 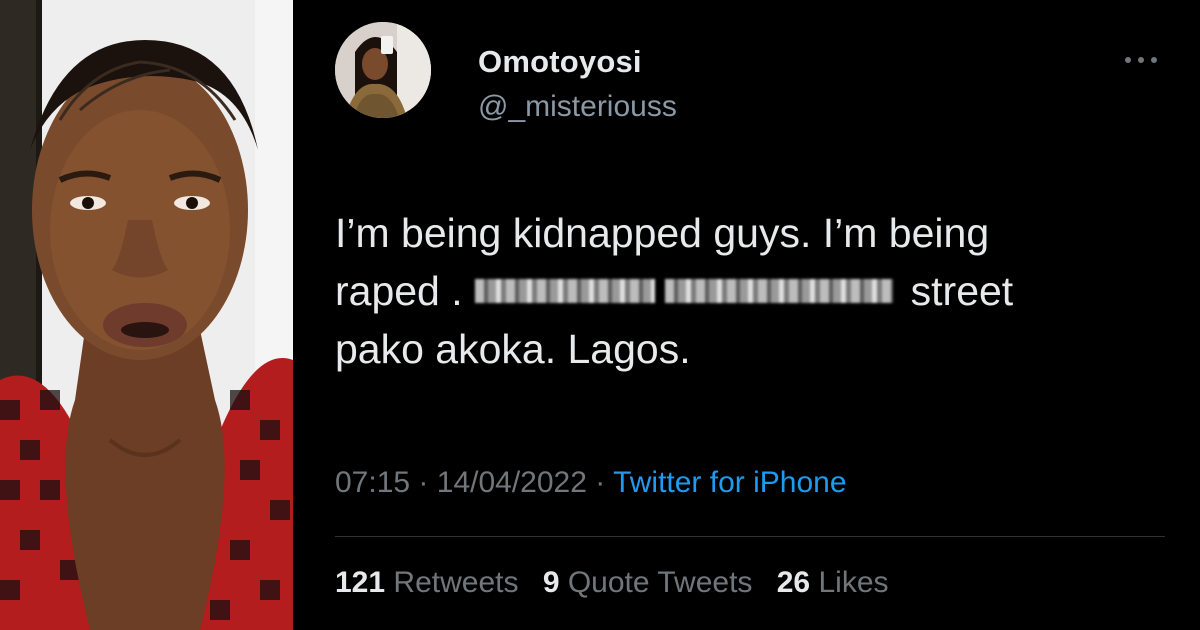 What do you see at coordinates (778, 291) in the screenshot?
I see `redacted-street-blur` at bounding box center [778, 291].